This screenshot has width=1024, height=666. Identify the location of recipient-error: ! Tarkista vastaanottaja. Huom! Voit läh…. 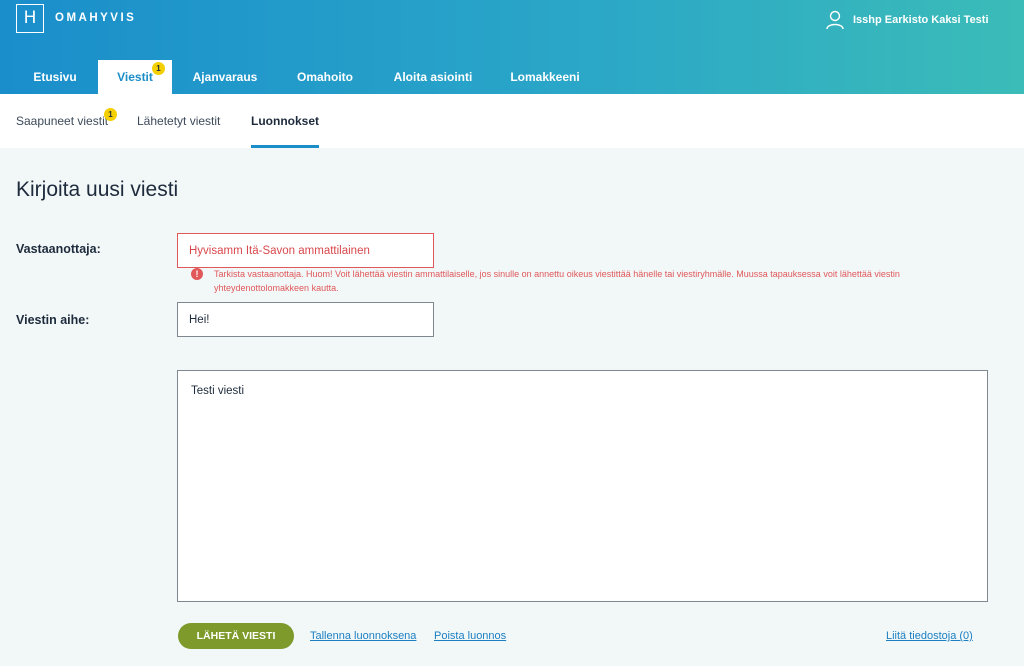
(586, 281).